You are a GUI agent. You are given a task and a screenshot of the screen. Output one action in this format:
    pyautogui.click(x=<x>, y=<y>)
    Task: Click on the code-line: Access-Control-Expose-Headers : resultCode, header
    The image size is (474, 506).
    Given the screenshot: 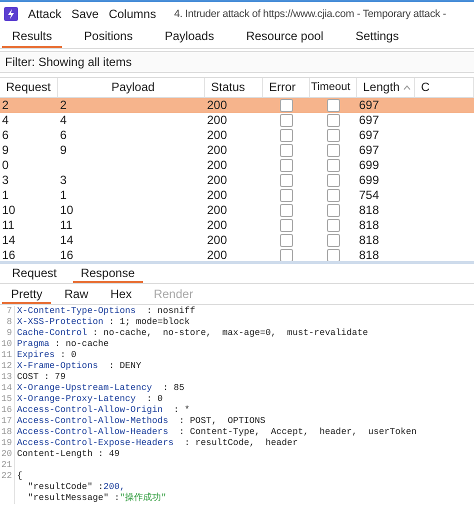 What is the action you would take?
    pyautogui.click(x=157, y=443)
    